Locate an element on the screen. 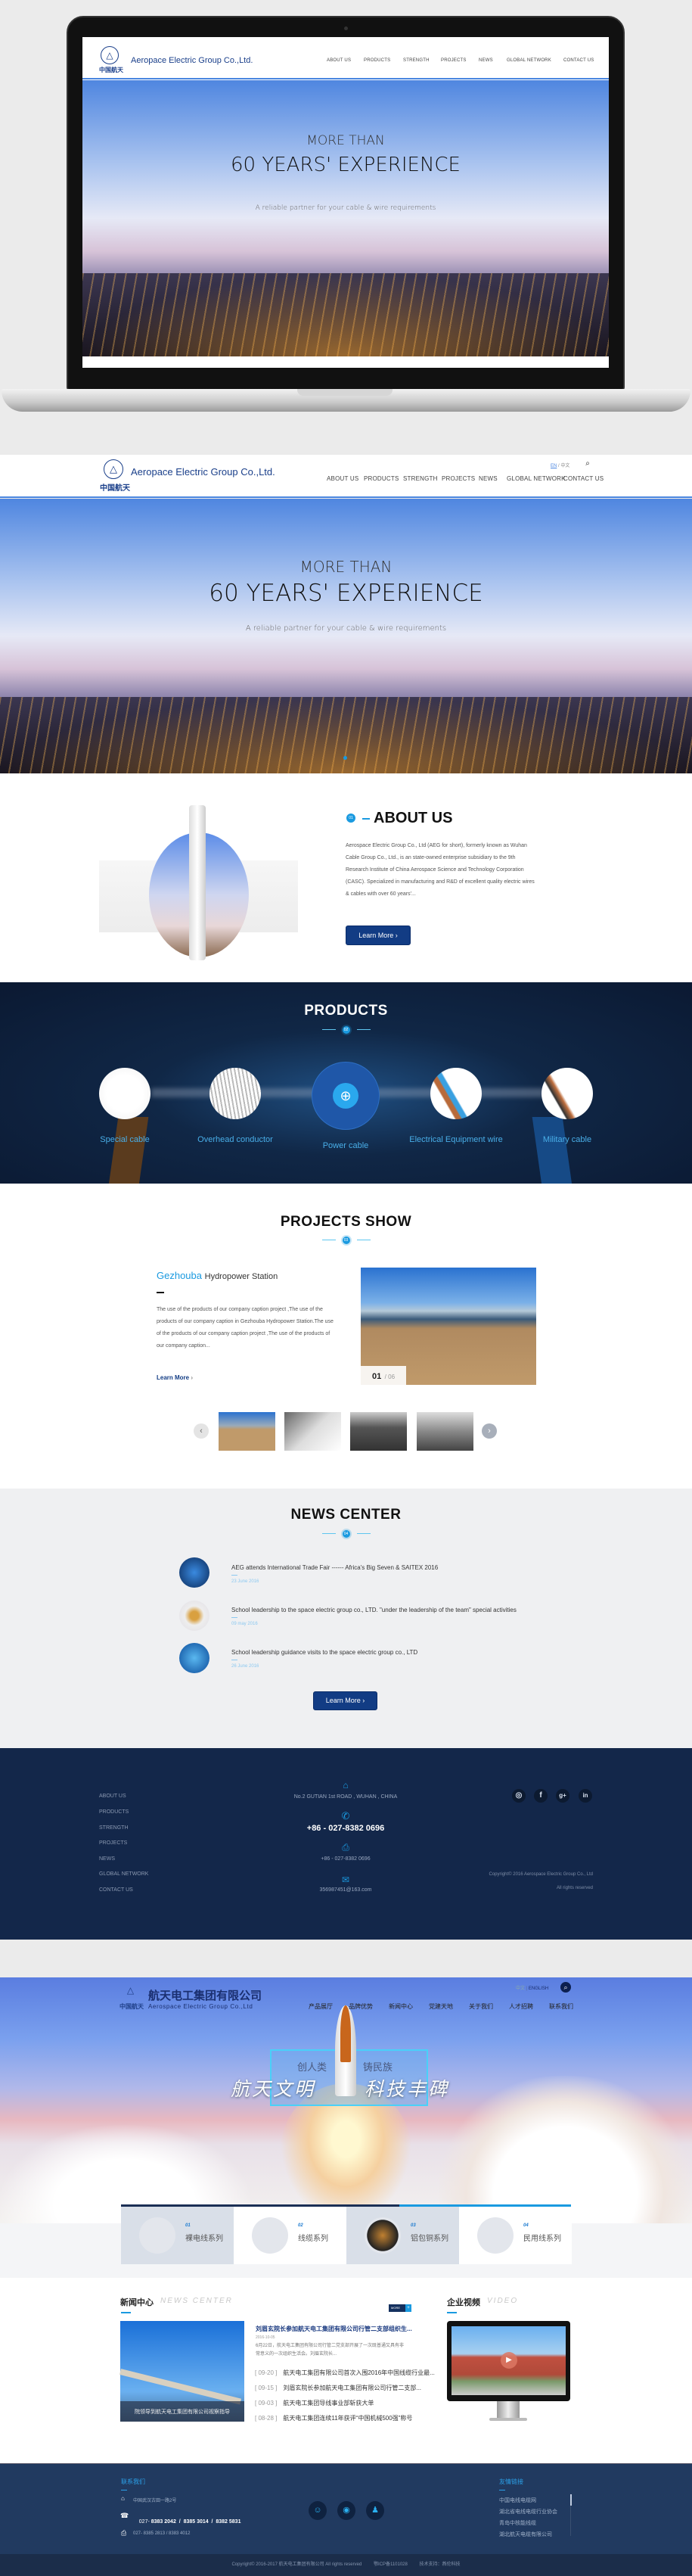 Image resolution: width=692 pixels, height=2576 pixels. cn-company-cn: 航天电工集团有限公司 is located at coordinates (205, 1995).